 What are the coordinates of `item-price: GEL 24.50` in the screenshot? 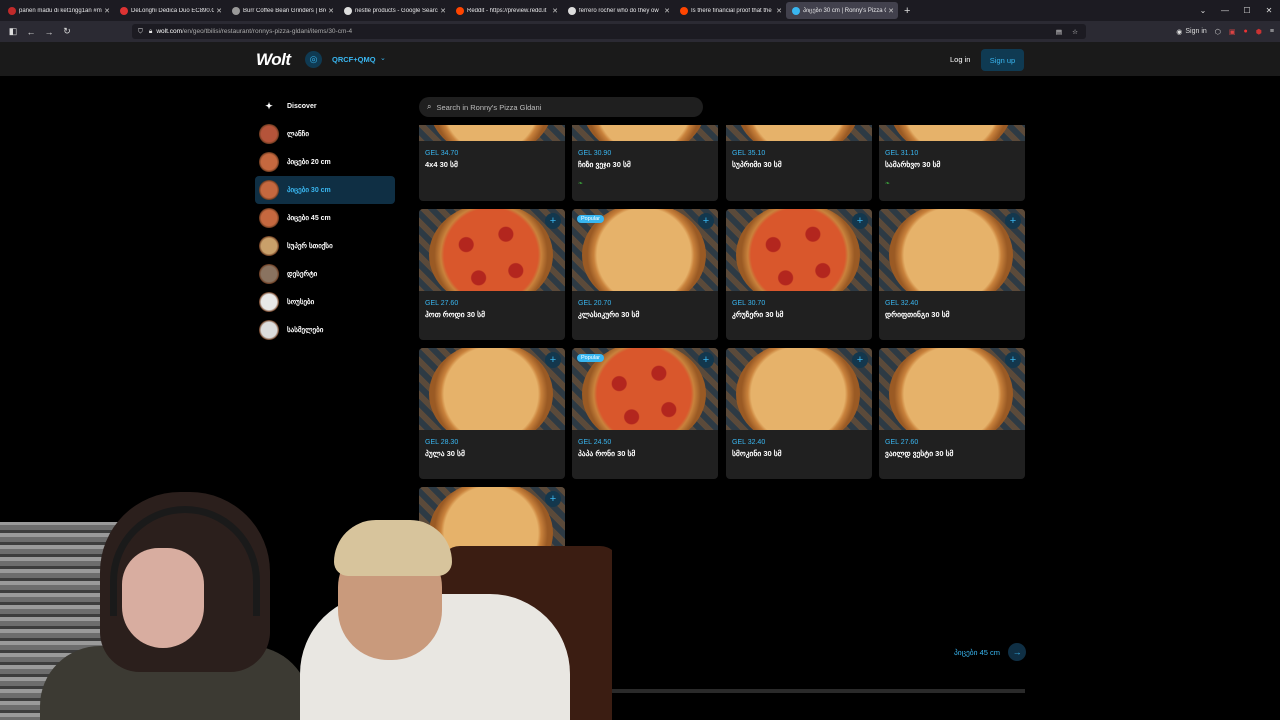 It's located at (595, 442).